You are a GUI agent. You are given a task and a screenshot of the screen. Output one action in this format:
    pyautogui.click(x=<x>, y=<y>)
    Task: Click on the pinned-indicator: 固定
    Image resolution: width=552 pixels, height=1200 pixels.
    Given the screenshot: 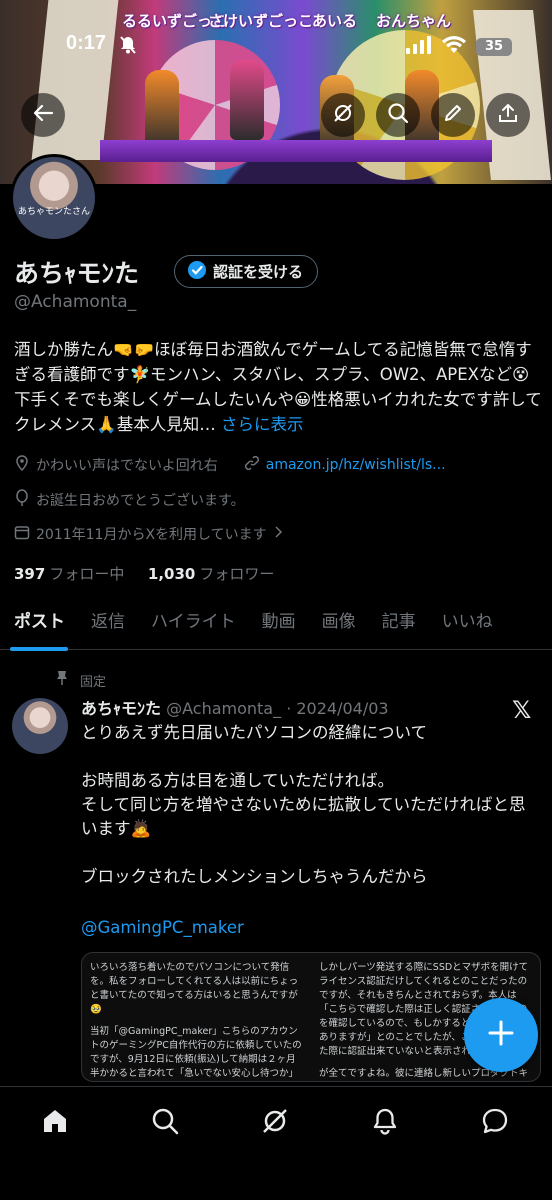 What is the action you would take?
    pyautogui.click(x=81, y=680)
    